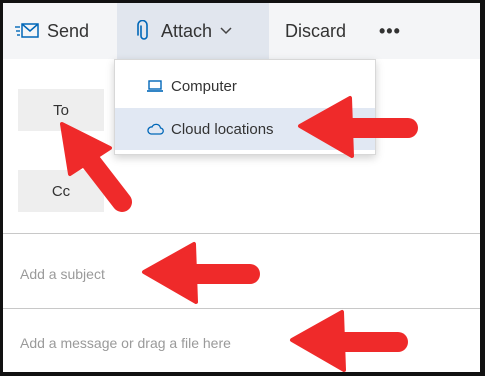  I want to click on menu-item-label: Cloud locations, so click(222, 129).